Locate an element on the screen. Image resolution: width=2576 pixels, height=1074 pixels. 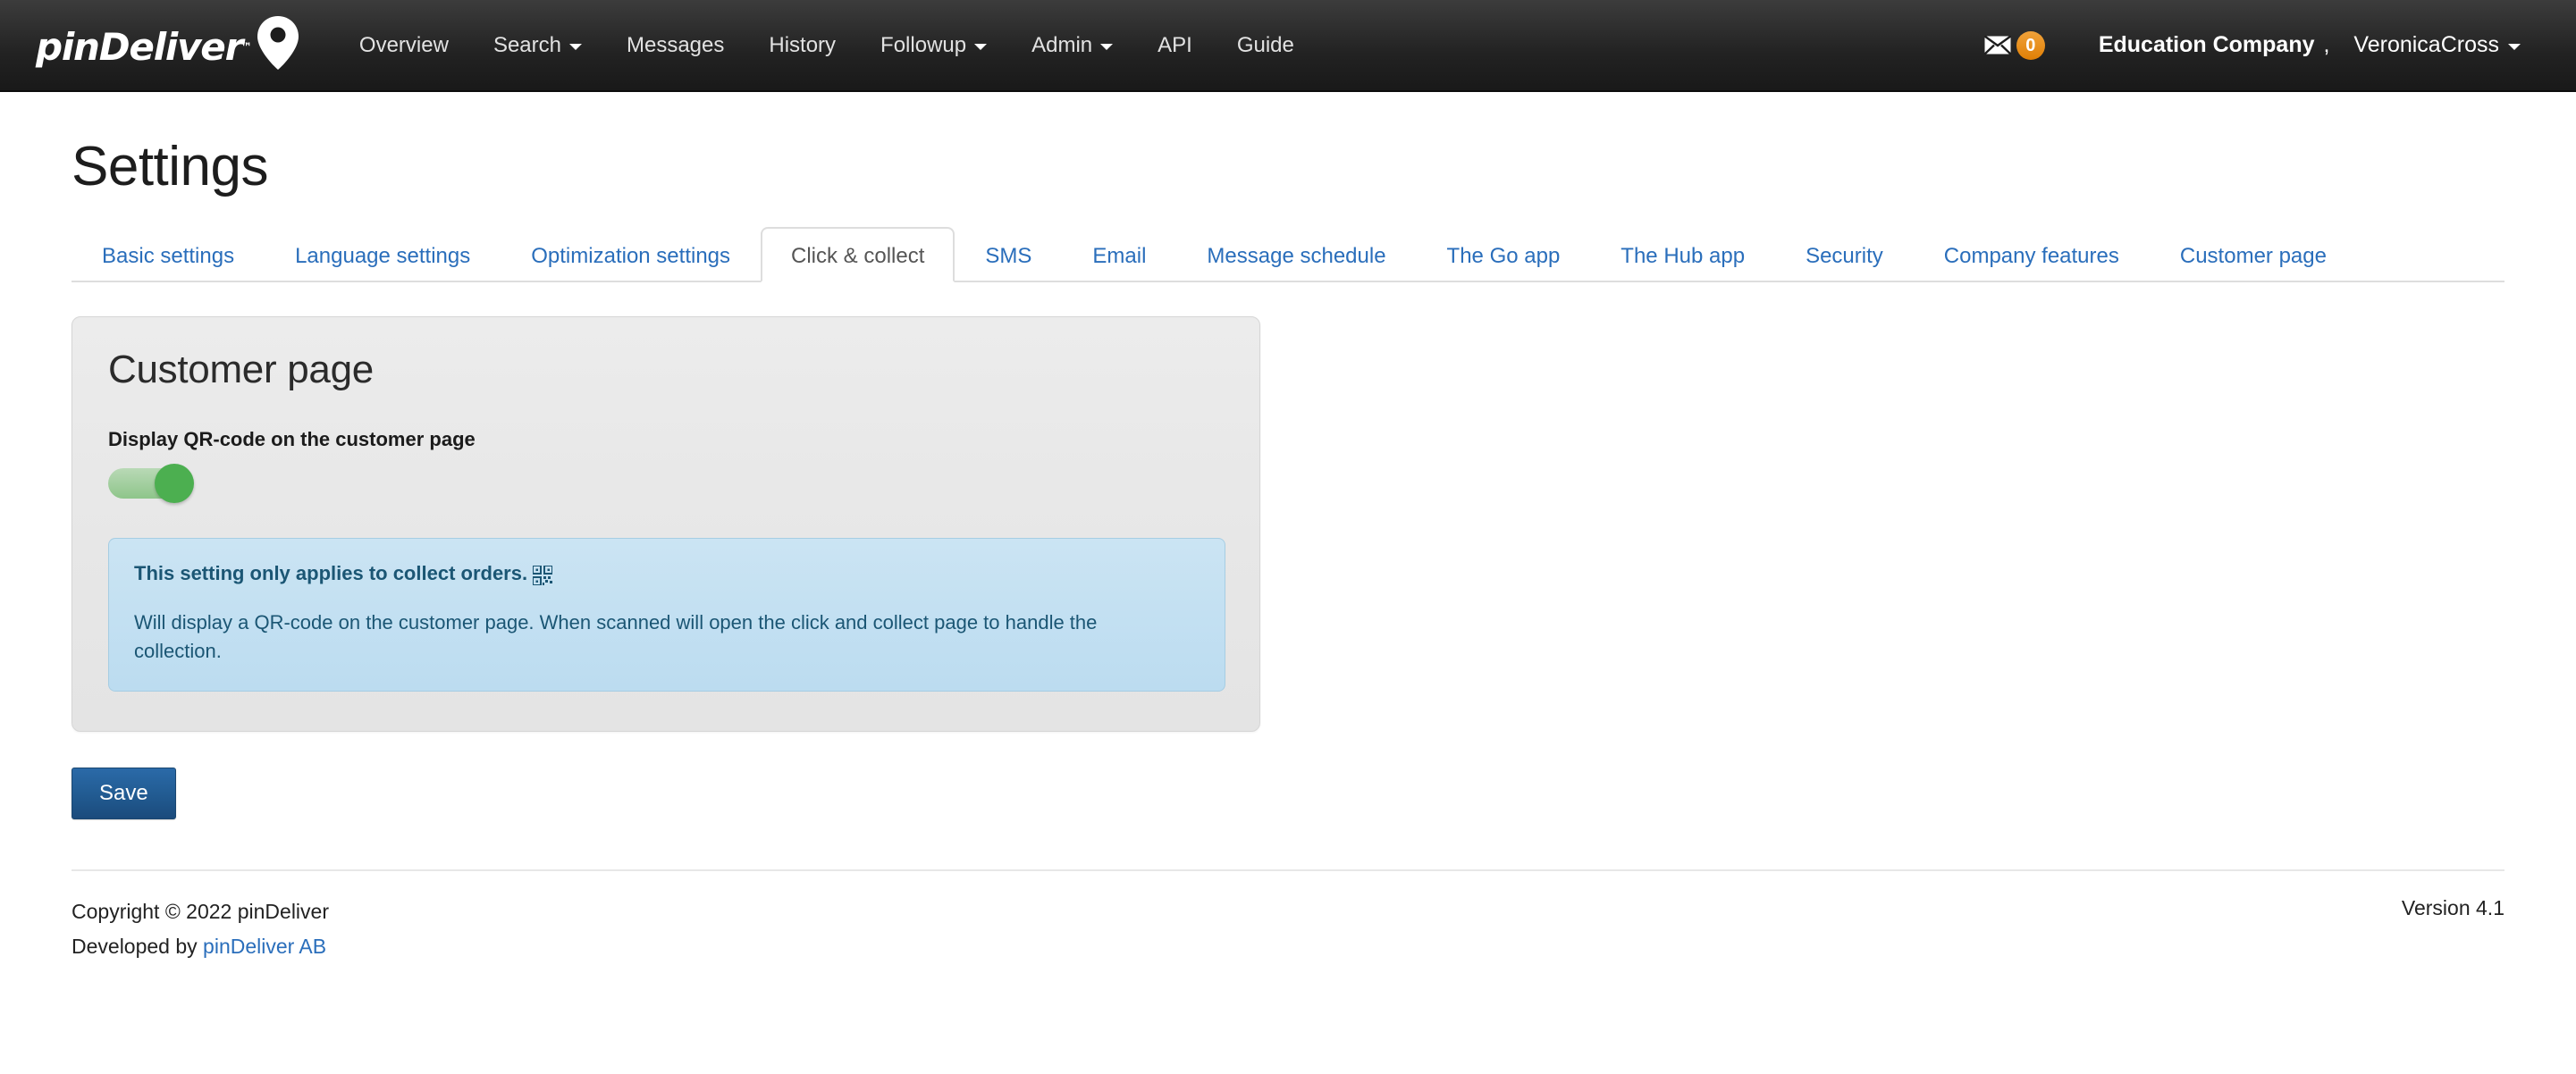
user-display-name: VeronicaCross is located at coordinates (2426, 45).